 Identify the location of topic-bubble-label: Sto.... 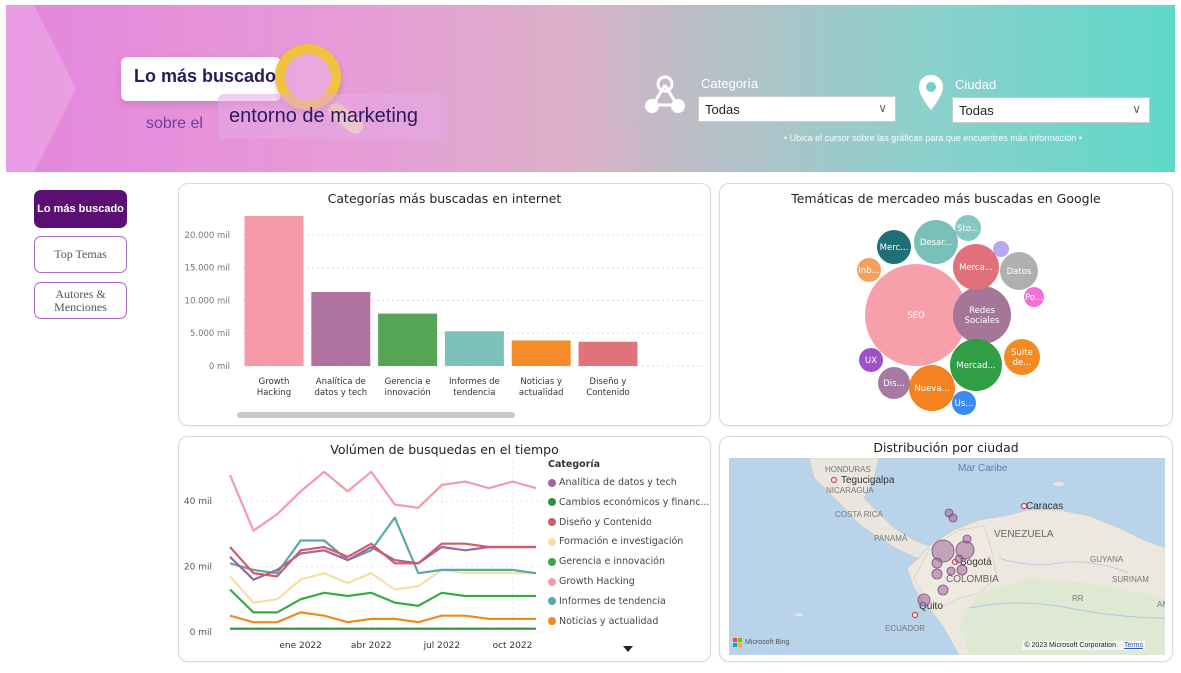
(968, 229).